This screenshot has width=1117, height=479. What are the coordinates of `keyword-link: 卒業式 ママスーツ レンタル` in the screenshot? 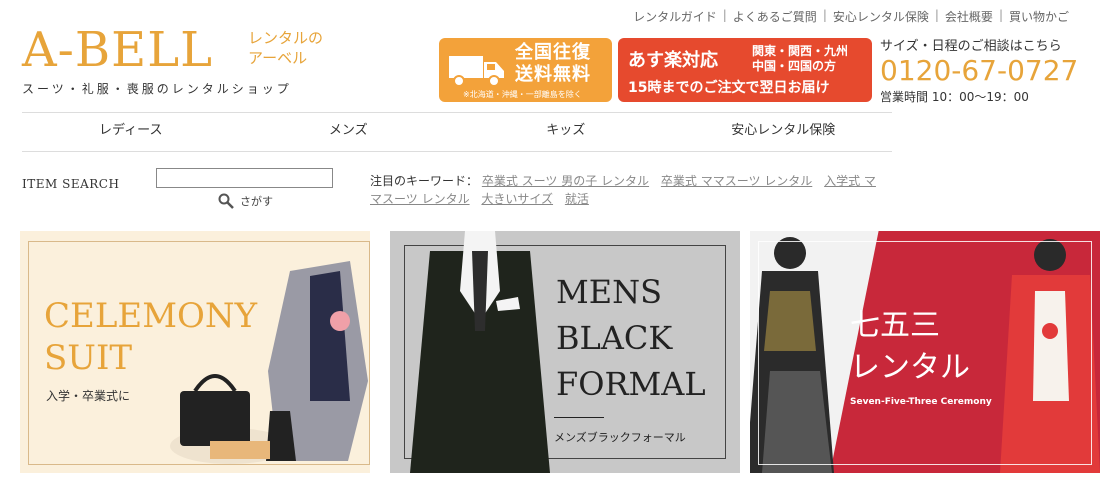 It's located at (736, 181).